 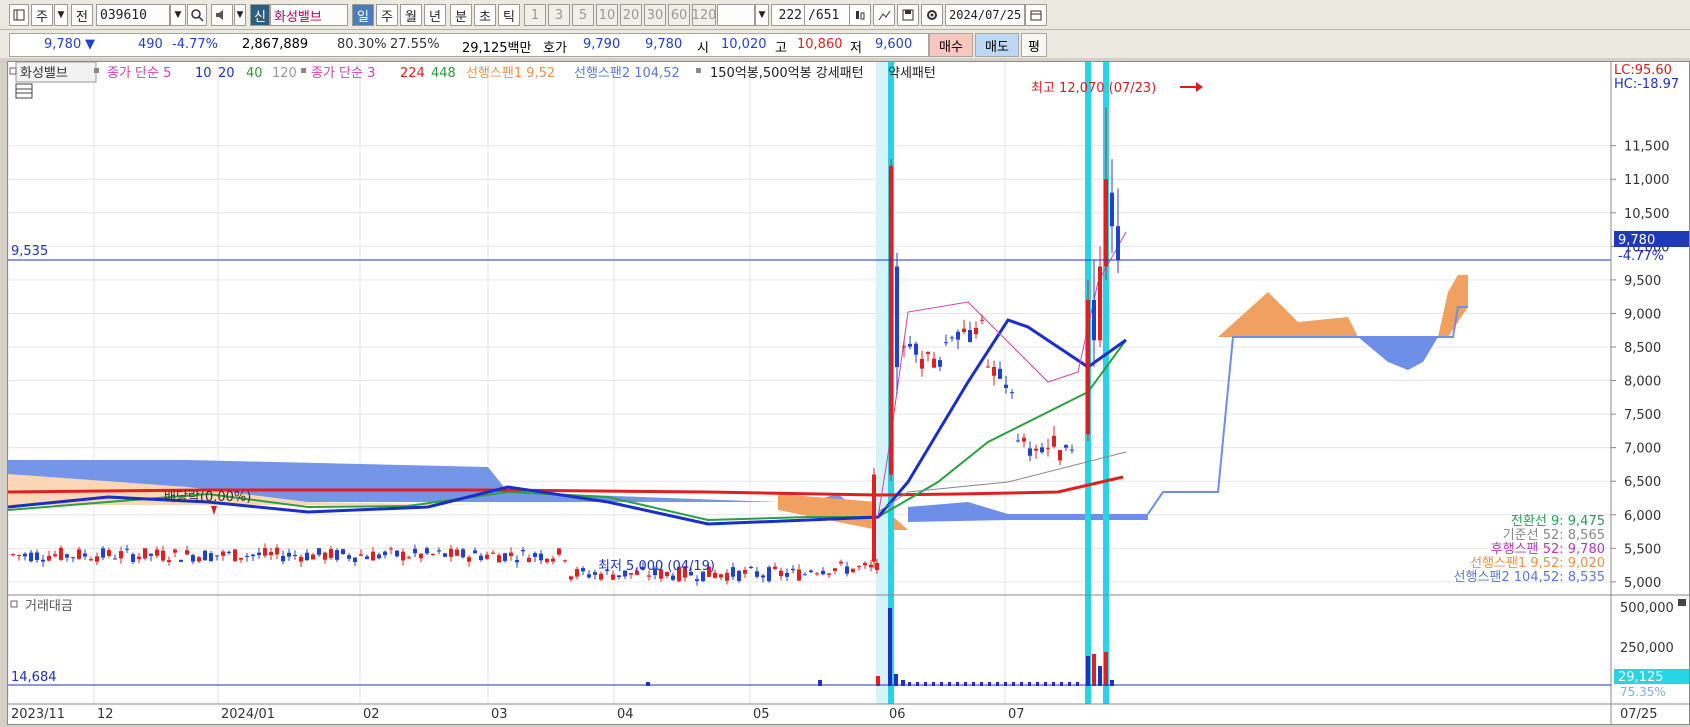 What do you see at coordinates (363, 15) in the screenshot?
I see `period-day: 일` at bounding box center [363, 15].